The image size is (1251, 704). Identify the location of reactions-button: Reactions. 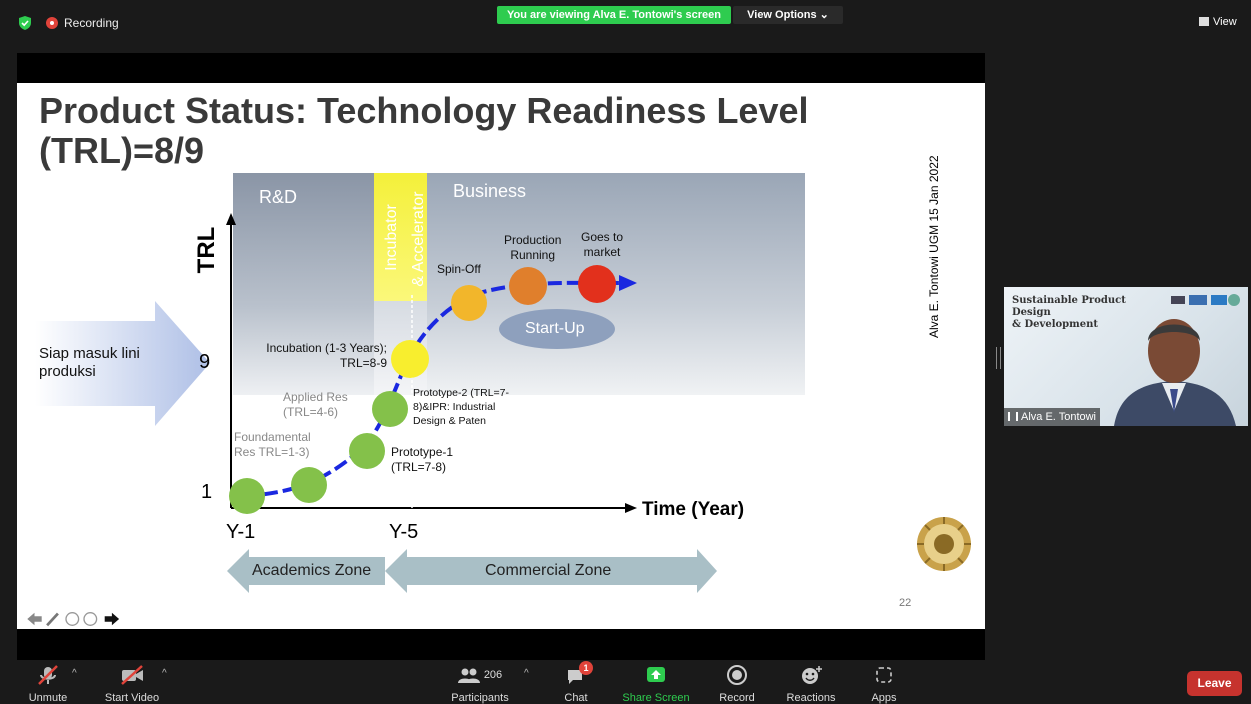
(811, 684).